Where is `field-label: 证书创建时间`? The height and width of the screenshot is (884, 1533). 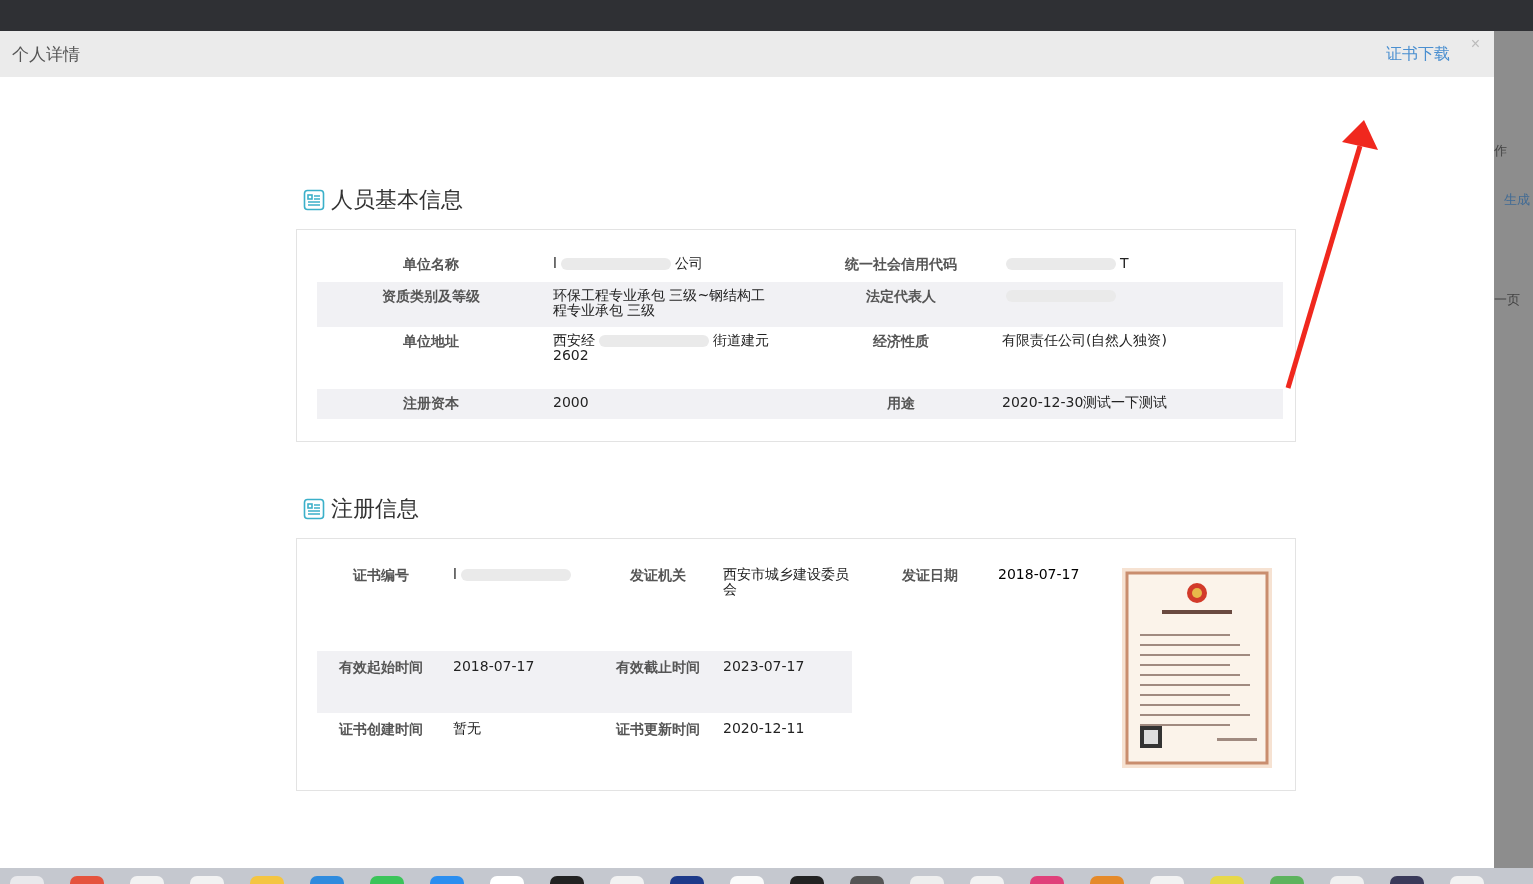
field-label: 证书创建时间 is located at coordinates (381, 730).